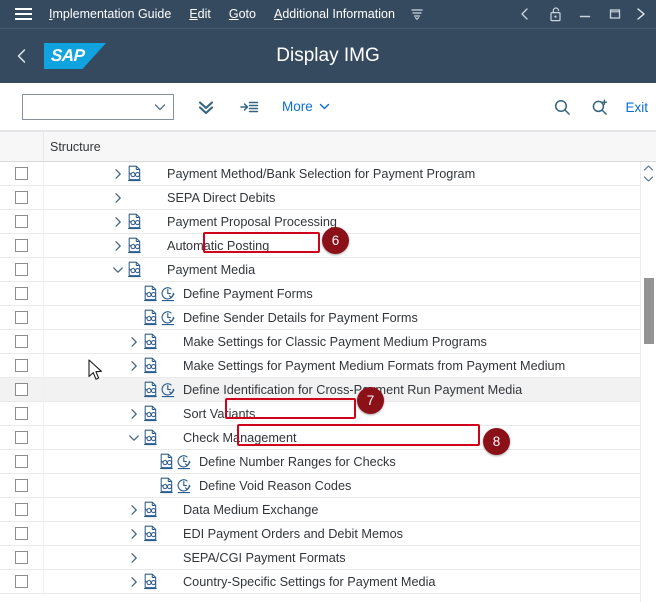  What do you see at coordinates (23, 14) in the screenshot?
I see `hamburger-menu-icon` at bounding box center [23, 14].